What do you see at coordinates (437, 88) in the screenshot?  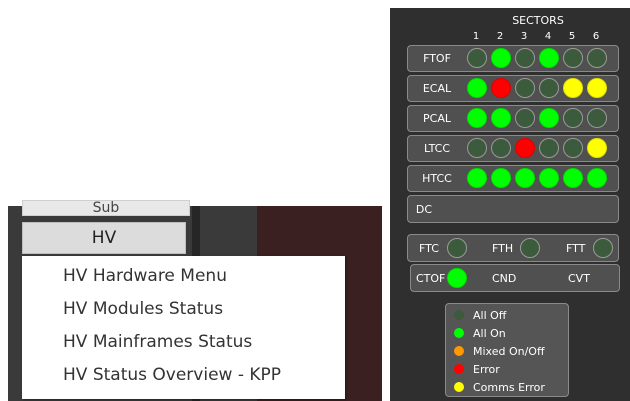 I see `row-label-ecal: ECAL` at bounding box center [437, 88].